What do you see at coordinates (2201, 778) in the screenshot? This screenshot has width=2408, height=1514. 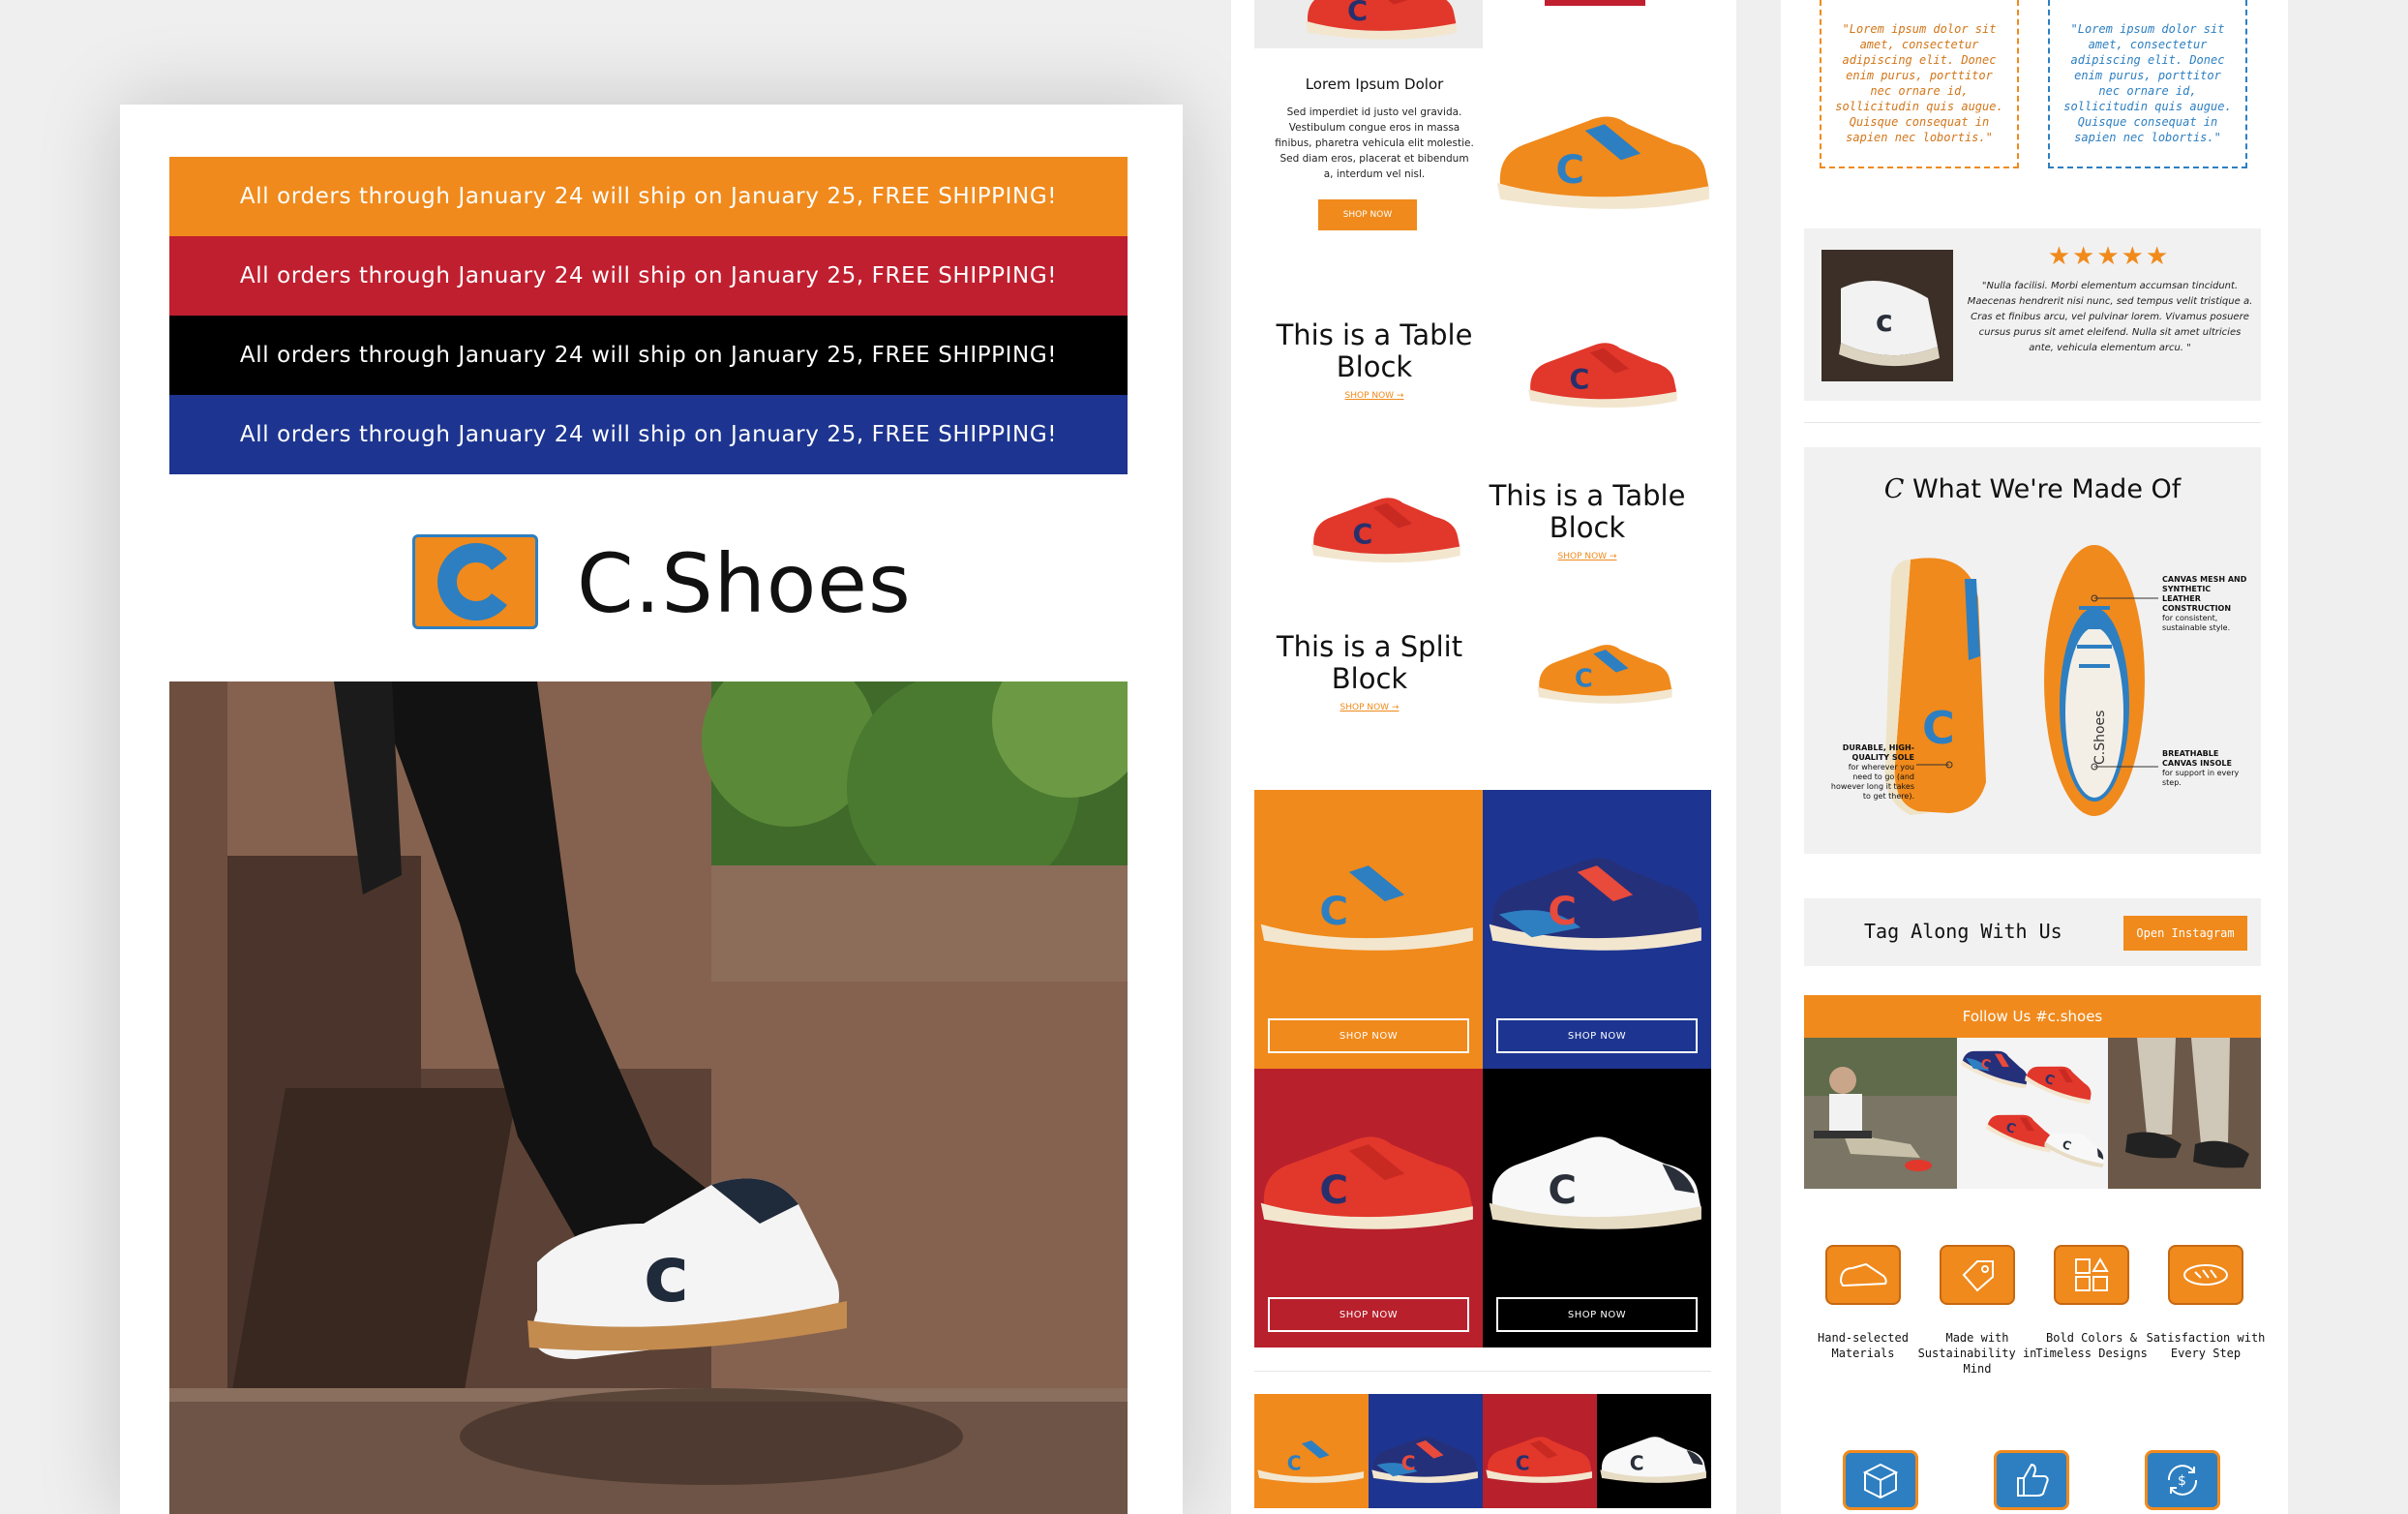 I see `annotation-insole-body: for support in every step.` at bounding box center [2201, 778].